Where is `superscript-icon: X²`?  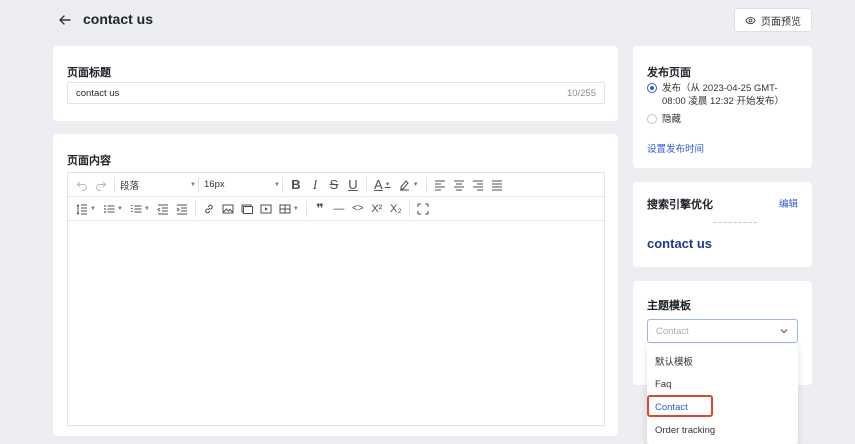 superscript-icon: X² is located at coordinates (377, 208).